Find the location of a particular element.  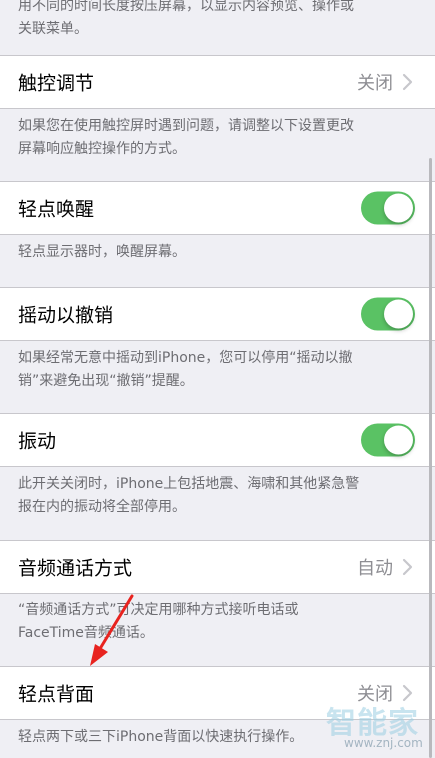

tap-to-wake-row: 轻点唤醒 is located at coordinates (217, 208).